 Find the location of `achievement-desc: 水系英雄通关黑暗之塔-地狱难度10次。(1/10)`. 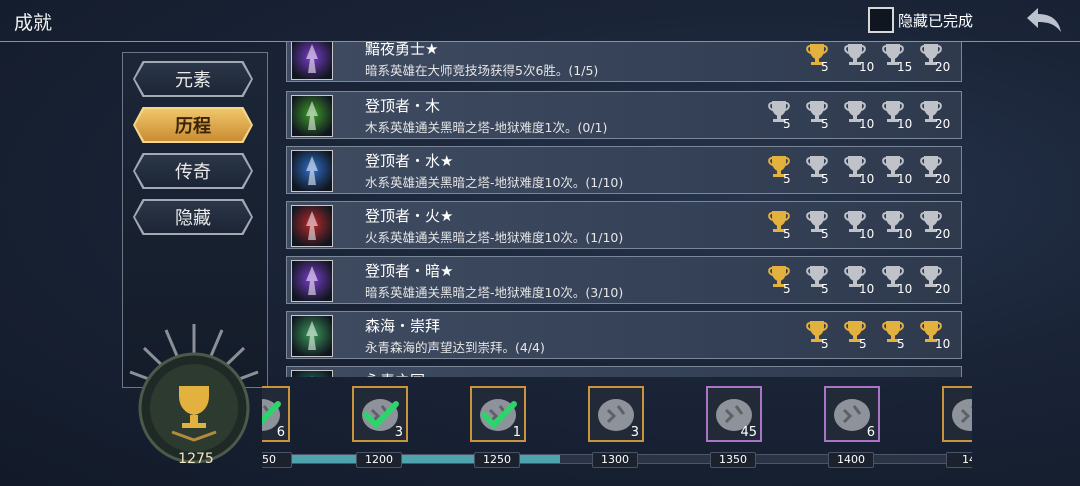

achievement-desc: 水系英雄通关黑暗之塔-地狱难度10次。(1/10) is located at coordinates (494, 182).